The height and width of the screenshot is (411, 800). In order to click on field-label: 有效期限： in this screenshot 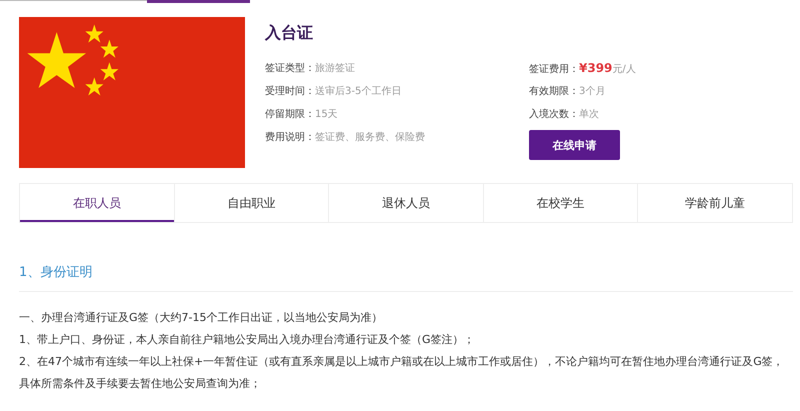, I will do `click(554, 91)`.